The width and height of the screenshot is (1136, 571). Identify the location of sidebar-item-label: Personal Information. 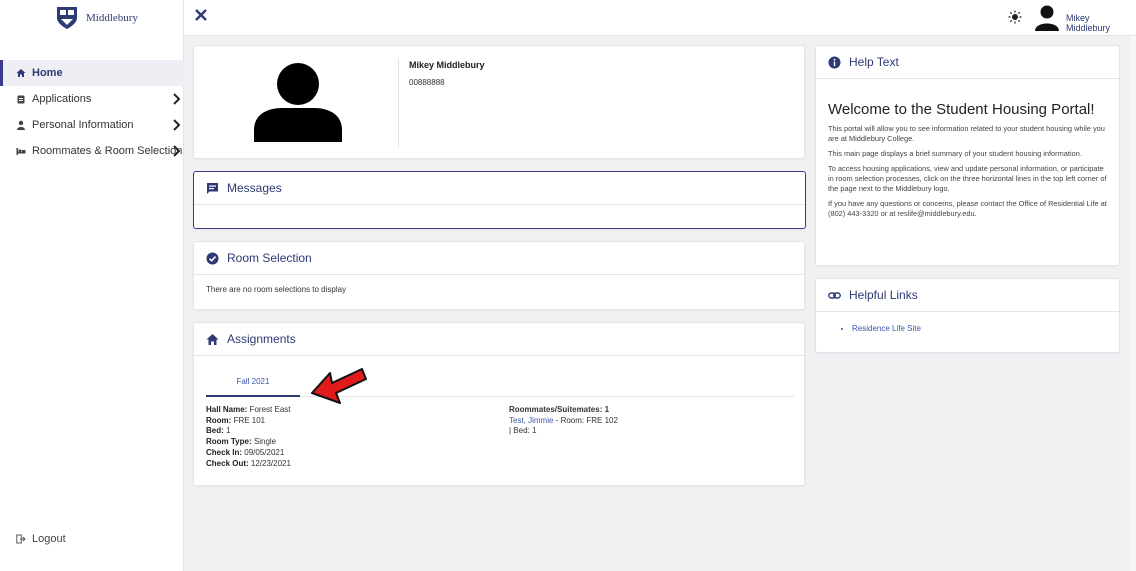
(83, 125).